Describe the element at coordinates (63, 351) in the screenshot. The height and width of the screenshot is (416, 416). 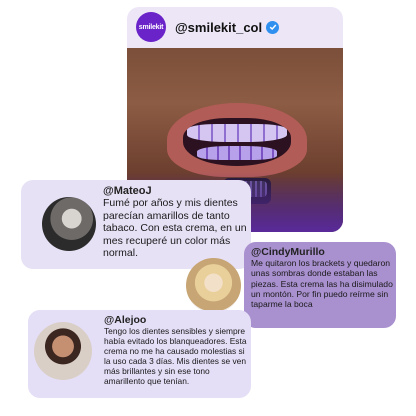
I see `avatar-alejo` at that location.